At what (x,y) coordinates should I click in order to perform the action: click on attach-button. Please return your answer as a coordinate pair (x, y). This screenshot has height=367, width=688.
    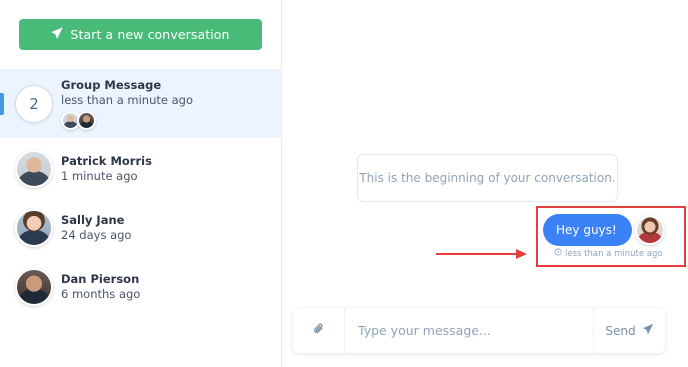
    Looking at the image, I should click on (319, 330).